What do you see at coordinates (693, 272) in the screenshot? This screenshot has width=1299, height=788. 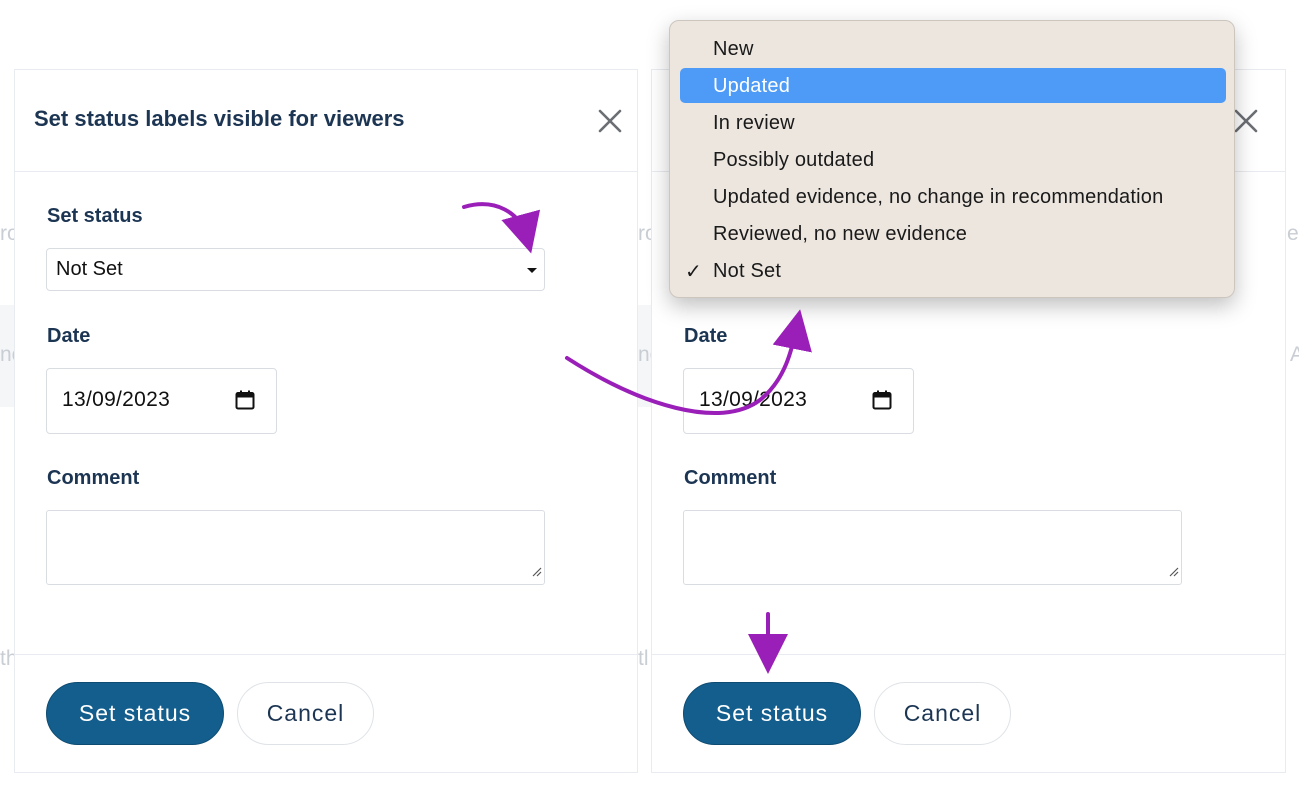 I see `checkmark-icon: ✓` at bounding box center [693, 272].